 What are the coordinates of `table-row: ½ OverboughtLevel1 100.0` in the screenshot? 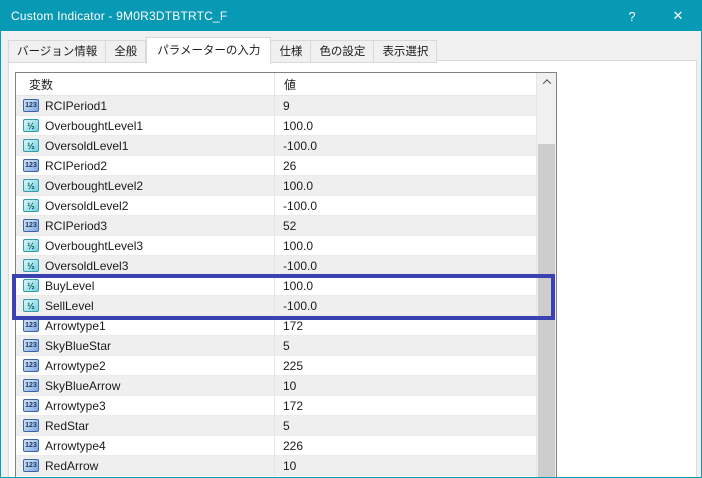 It's located at (286, 126).